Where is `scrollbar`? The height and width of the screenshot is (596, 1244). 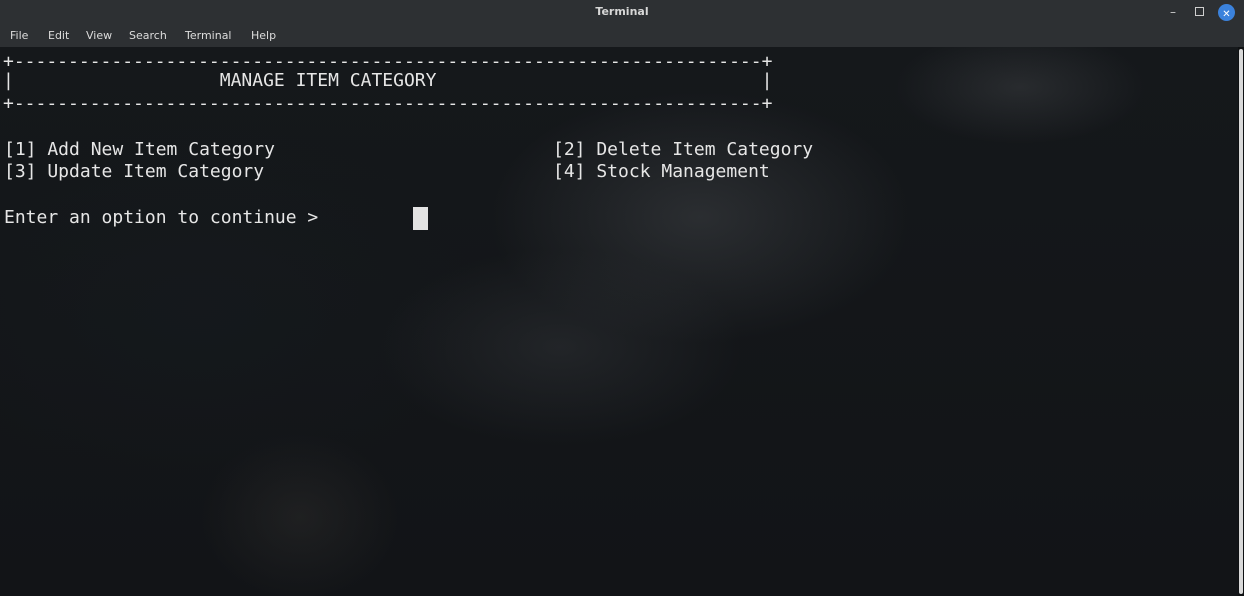 scrollbar is located at coordinates (1241, 321).